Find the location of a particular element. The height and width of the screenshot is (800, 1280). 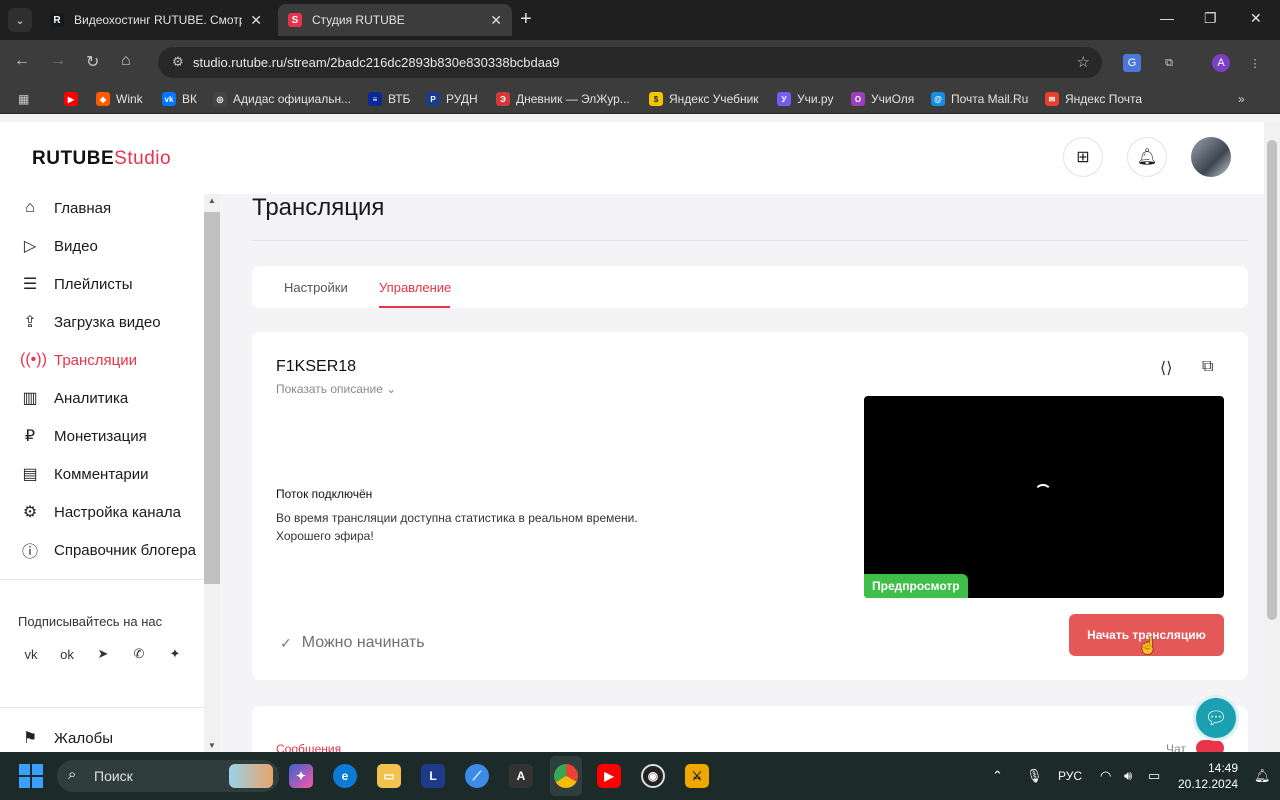

back-icon: ← is located at coordinates (22, 61).